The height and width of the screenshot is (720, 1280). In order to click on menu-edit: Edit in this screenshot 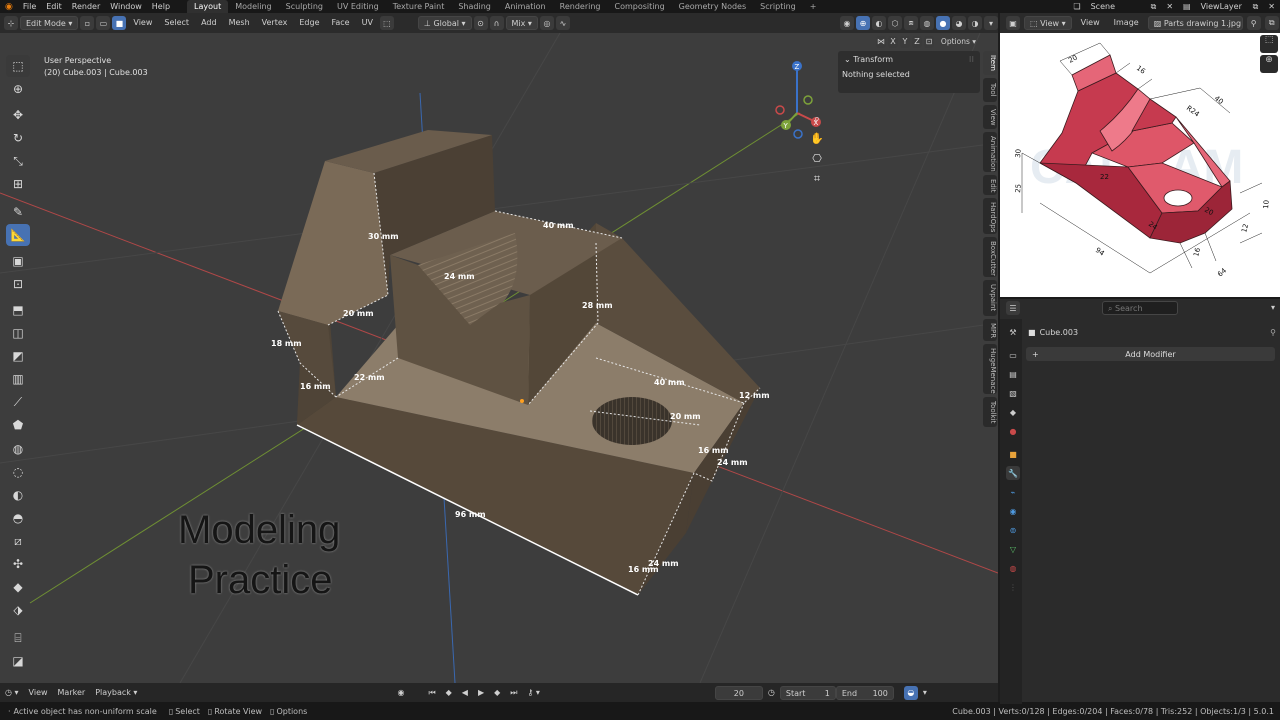, I will do `click(54, 6)`.